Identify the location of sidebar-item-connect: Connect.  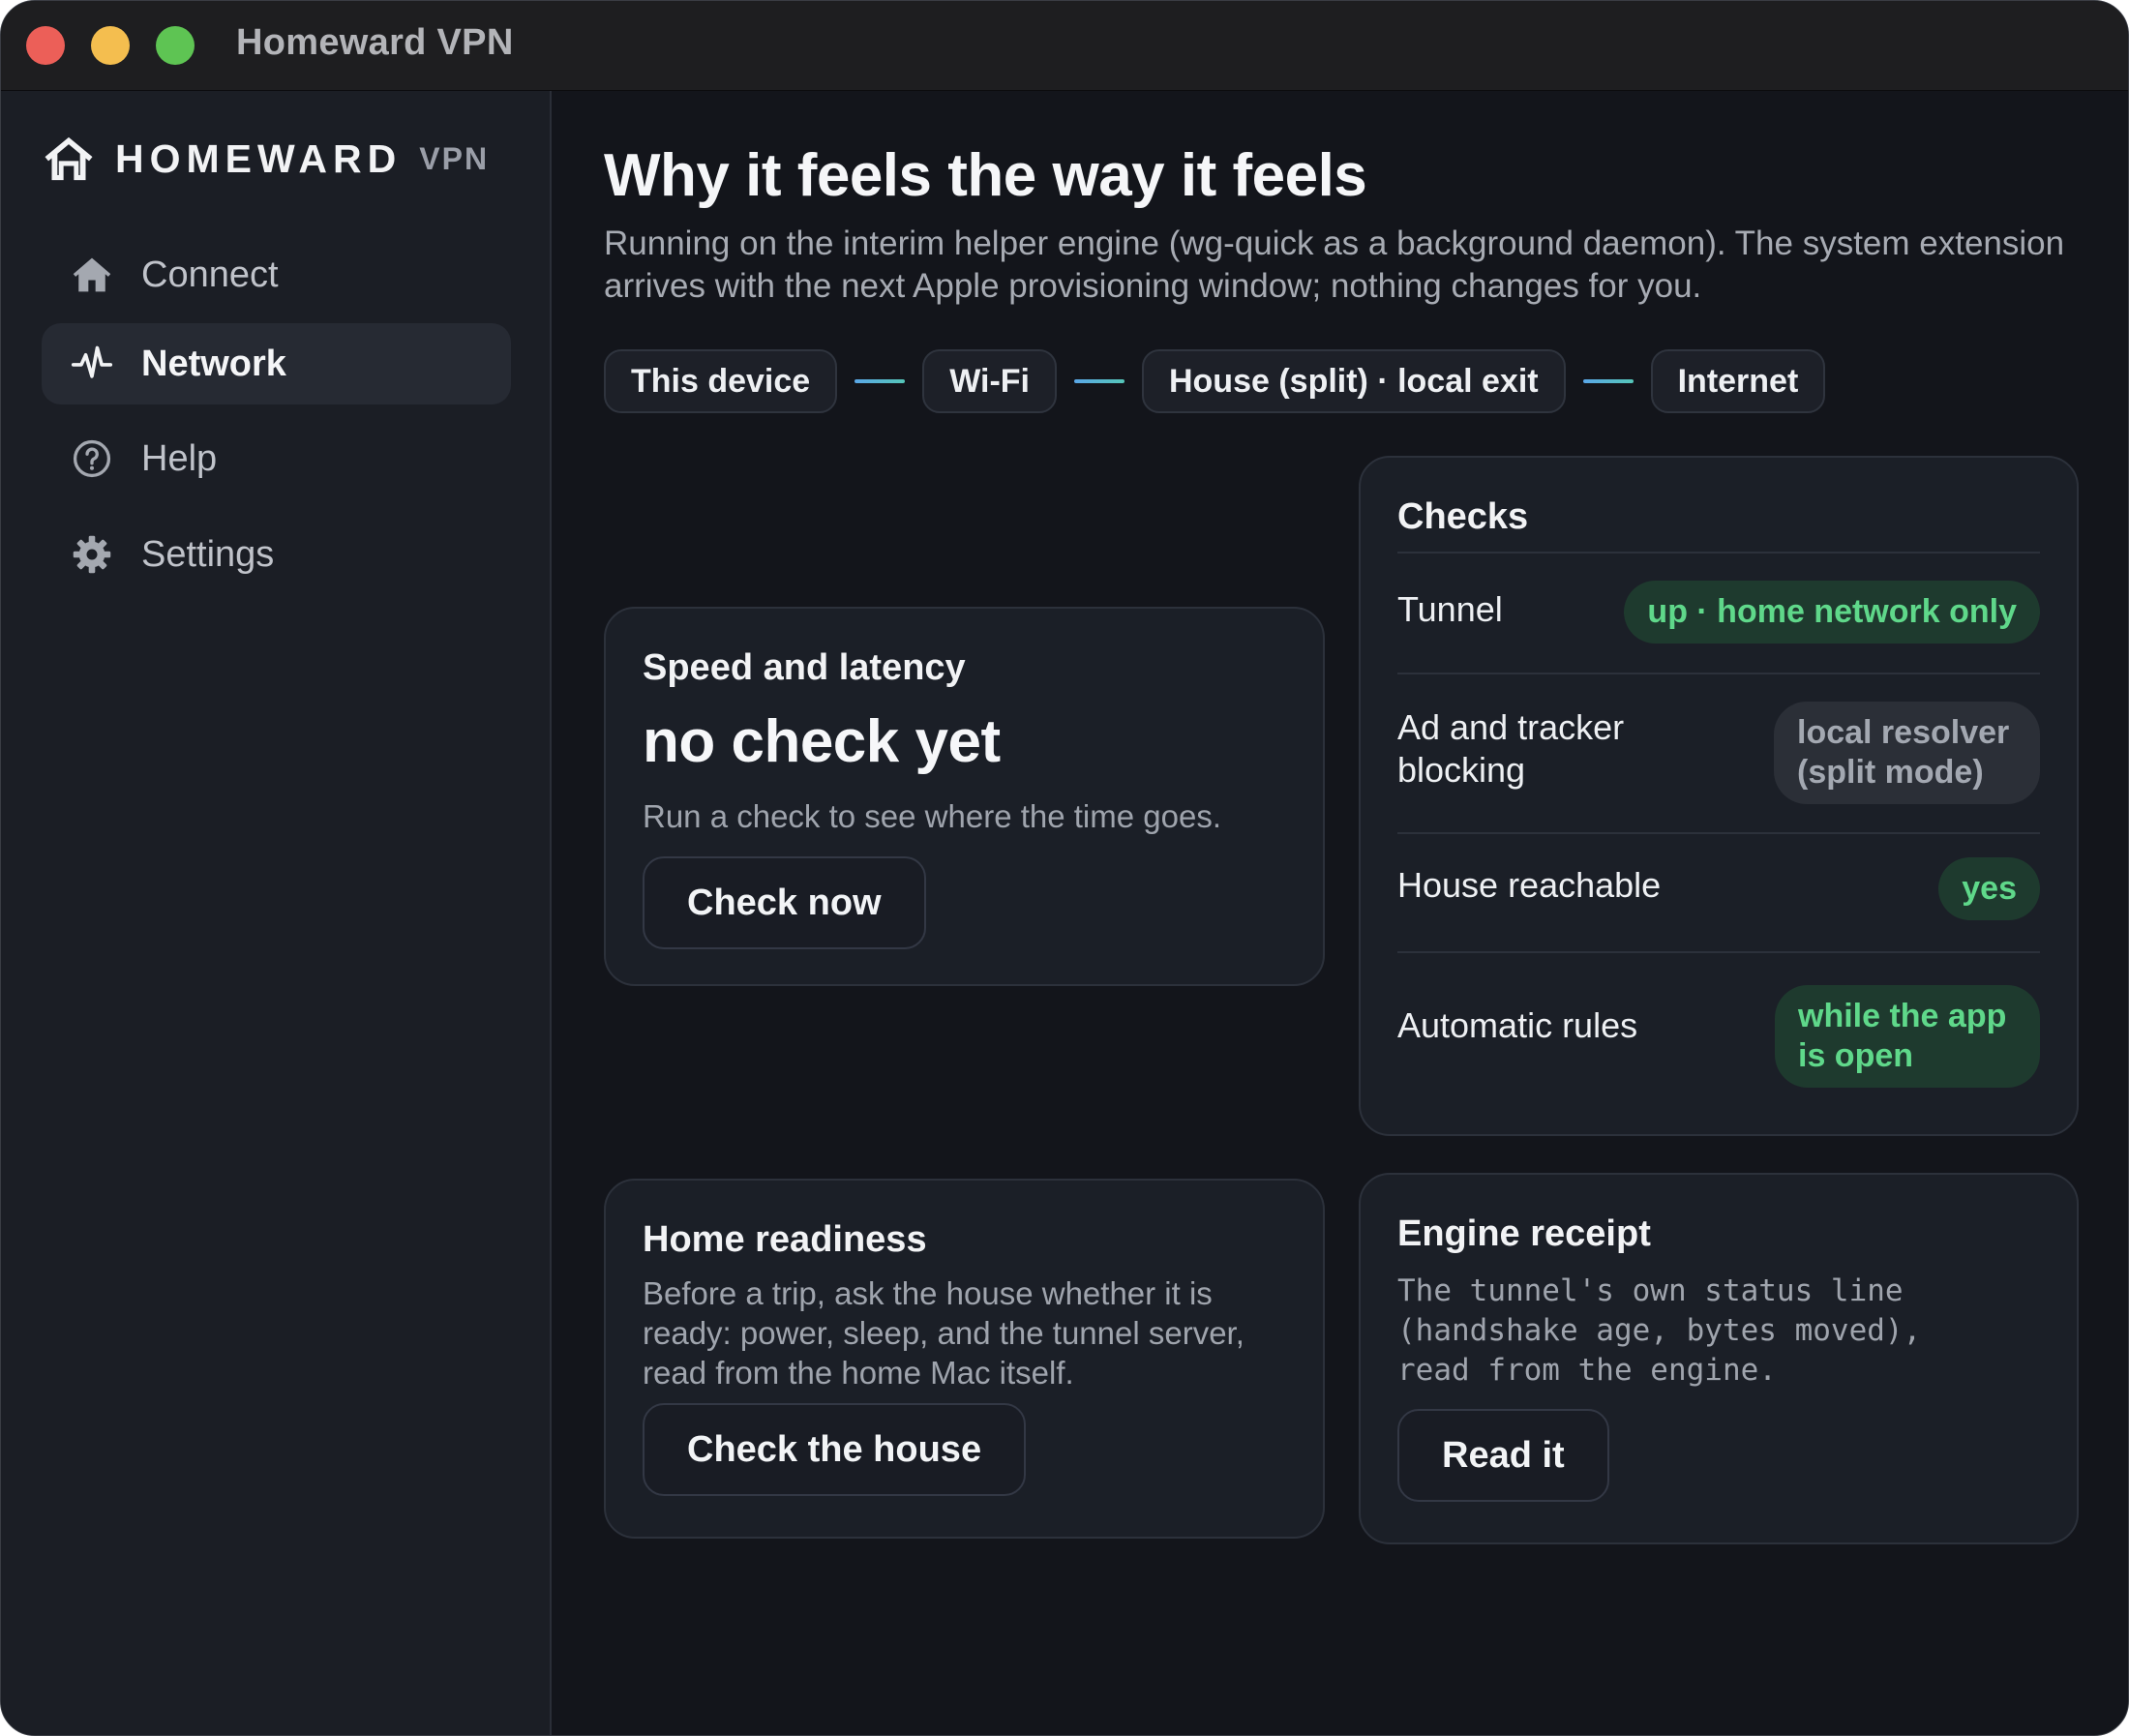
(276, 274).